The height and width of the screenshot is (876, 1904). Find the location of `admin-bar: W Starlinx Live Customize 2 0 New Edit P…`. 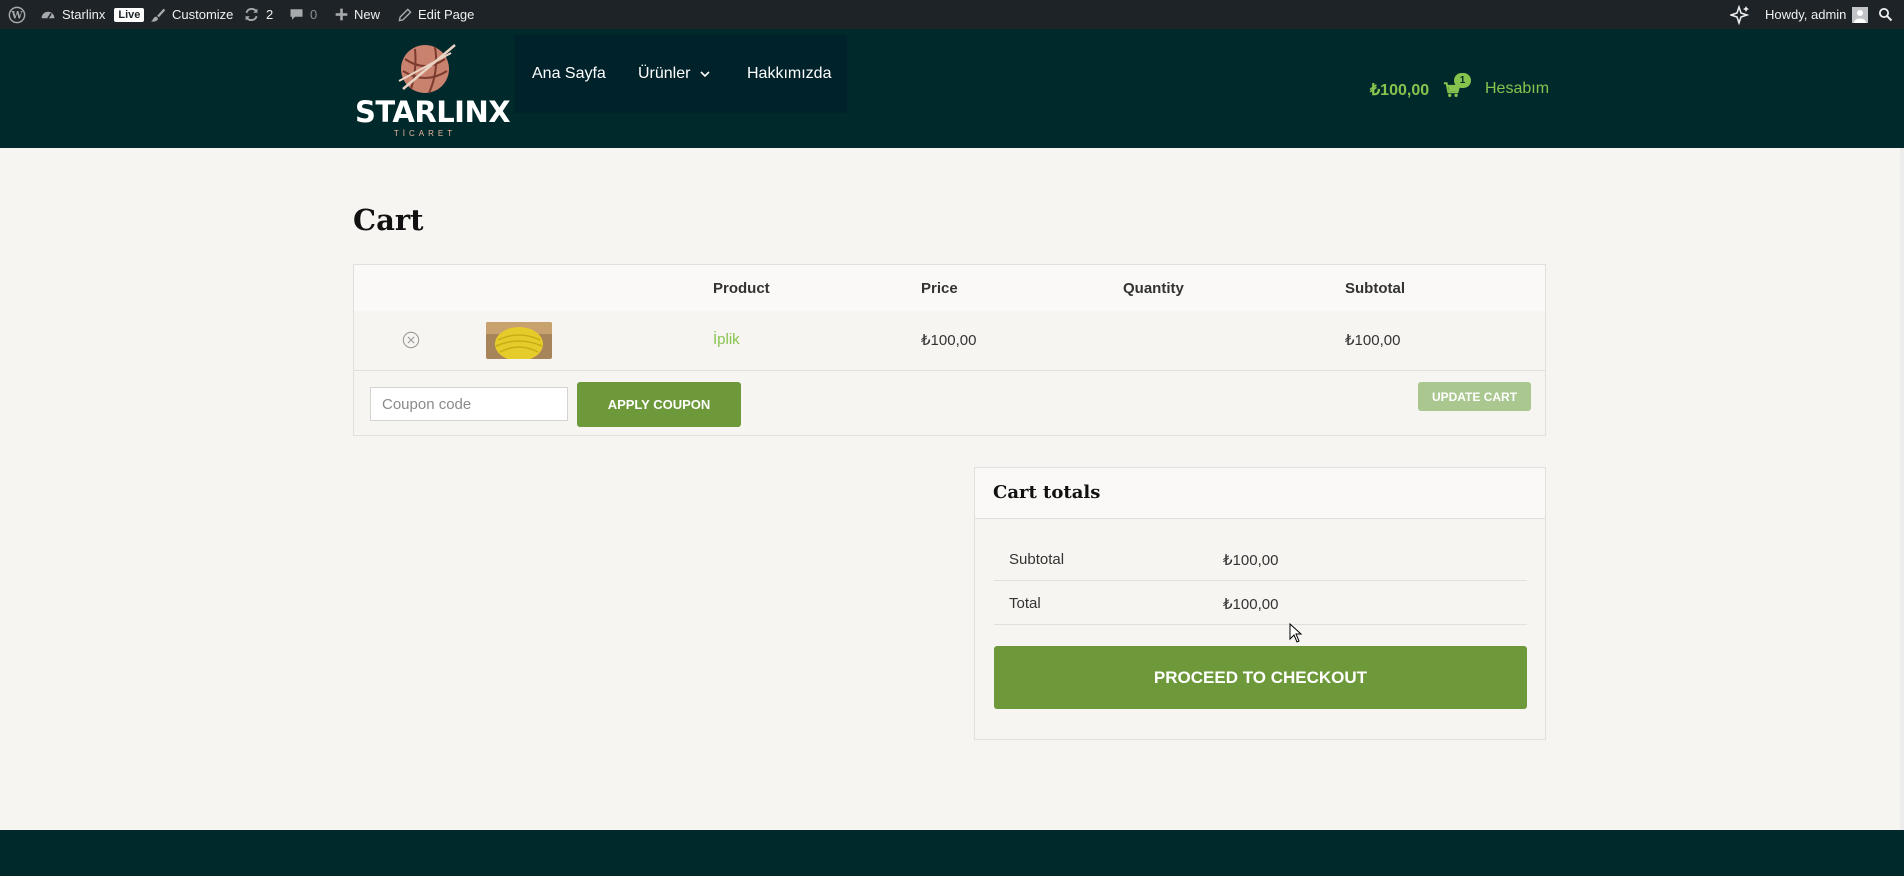

admin-bar: W Starlinx Live Customize 2 0 New Edit P… is located at coordinates (952, 14).